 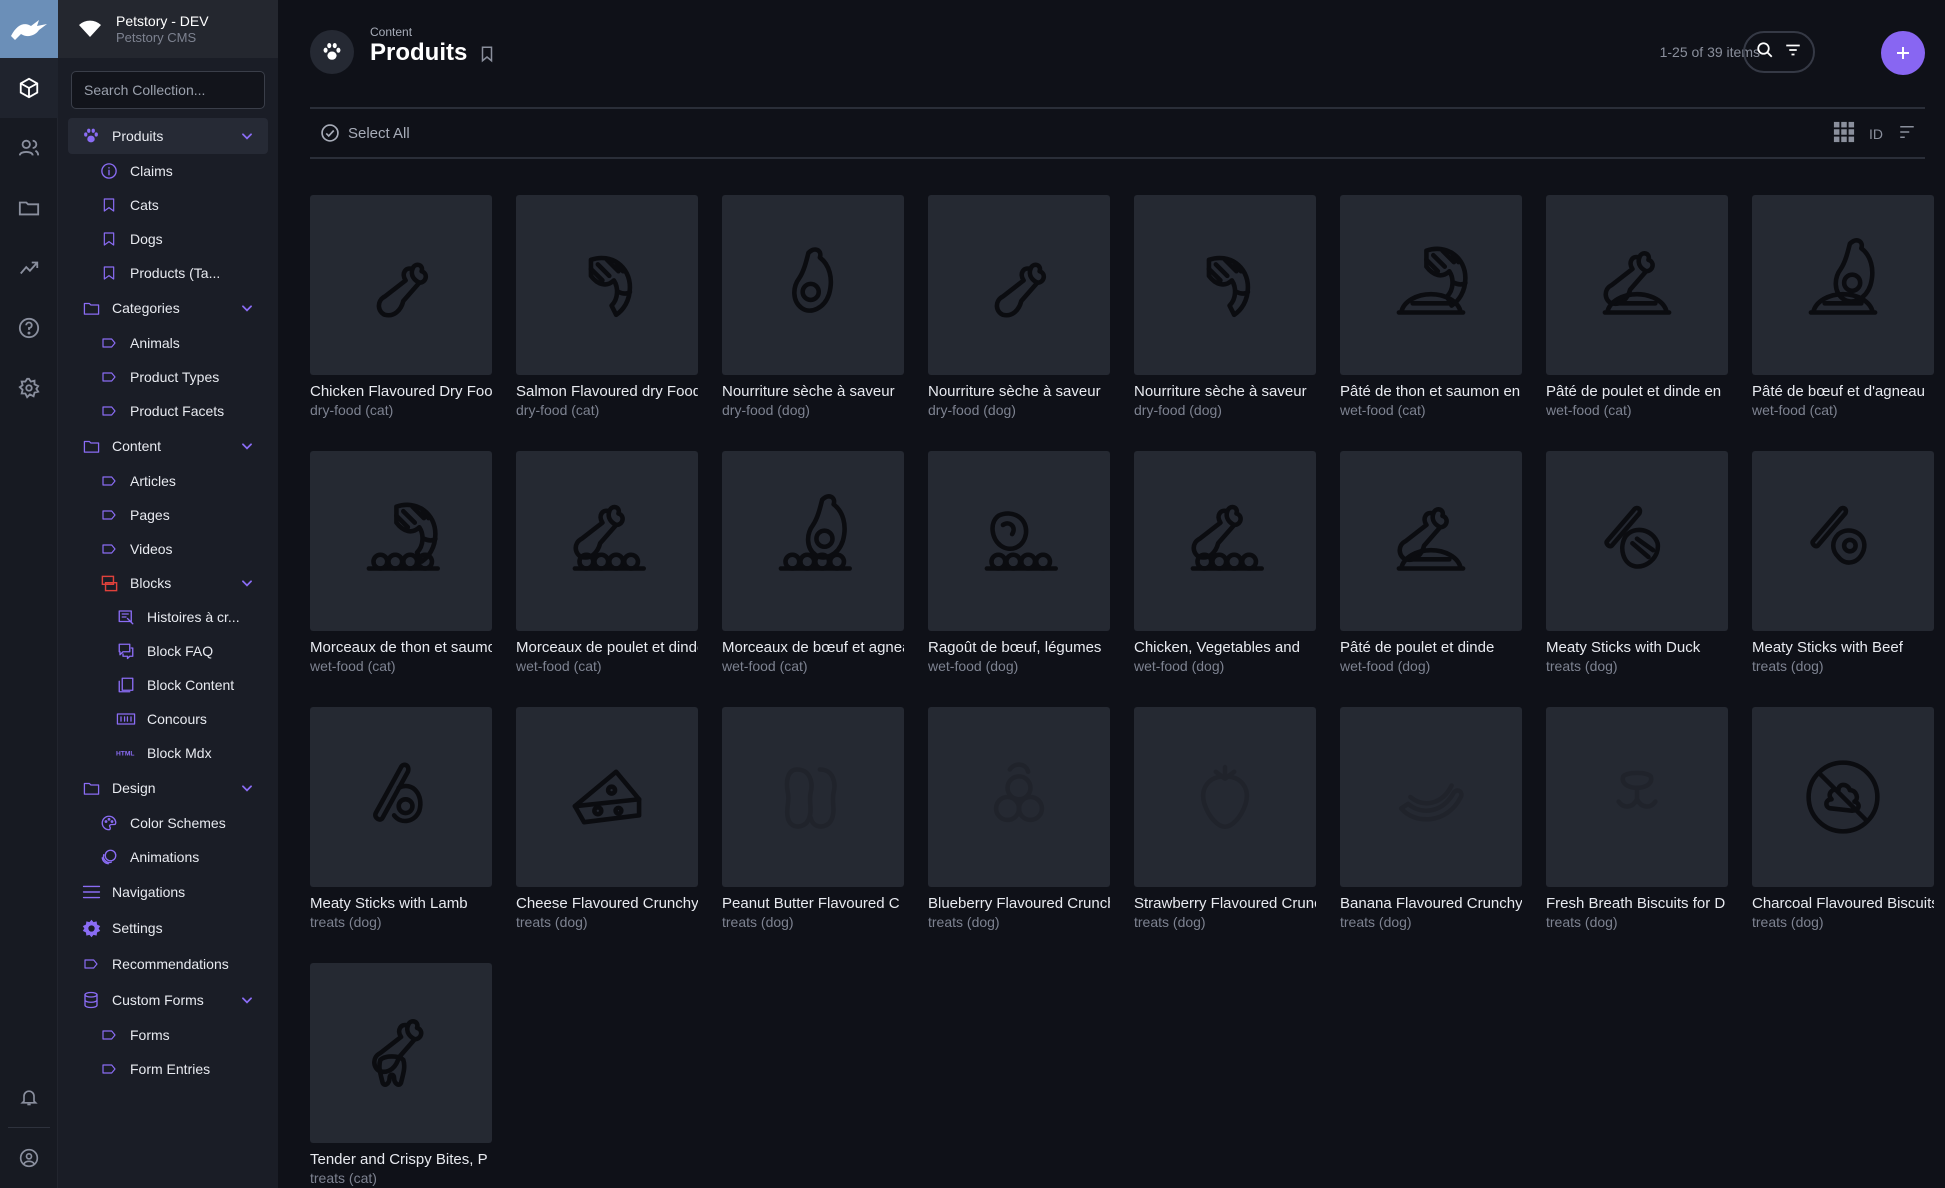 I want to click on item-card: Pâté de thon et saumon en wet-food (cat), so click(x=1431, y=307).